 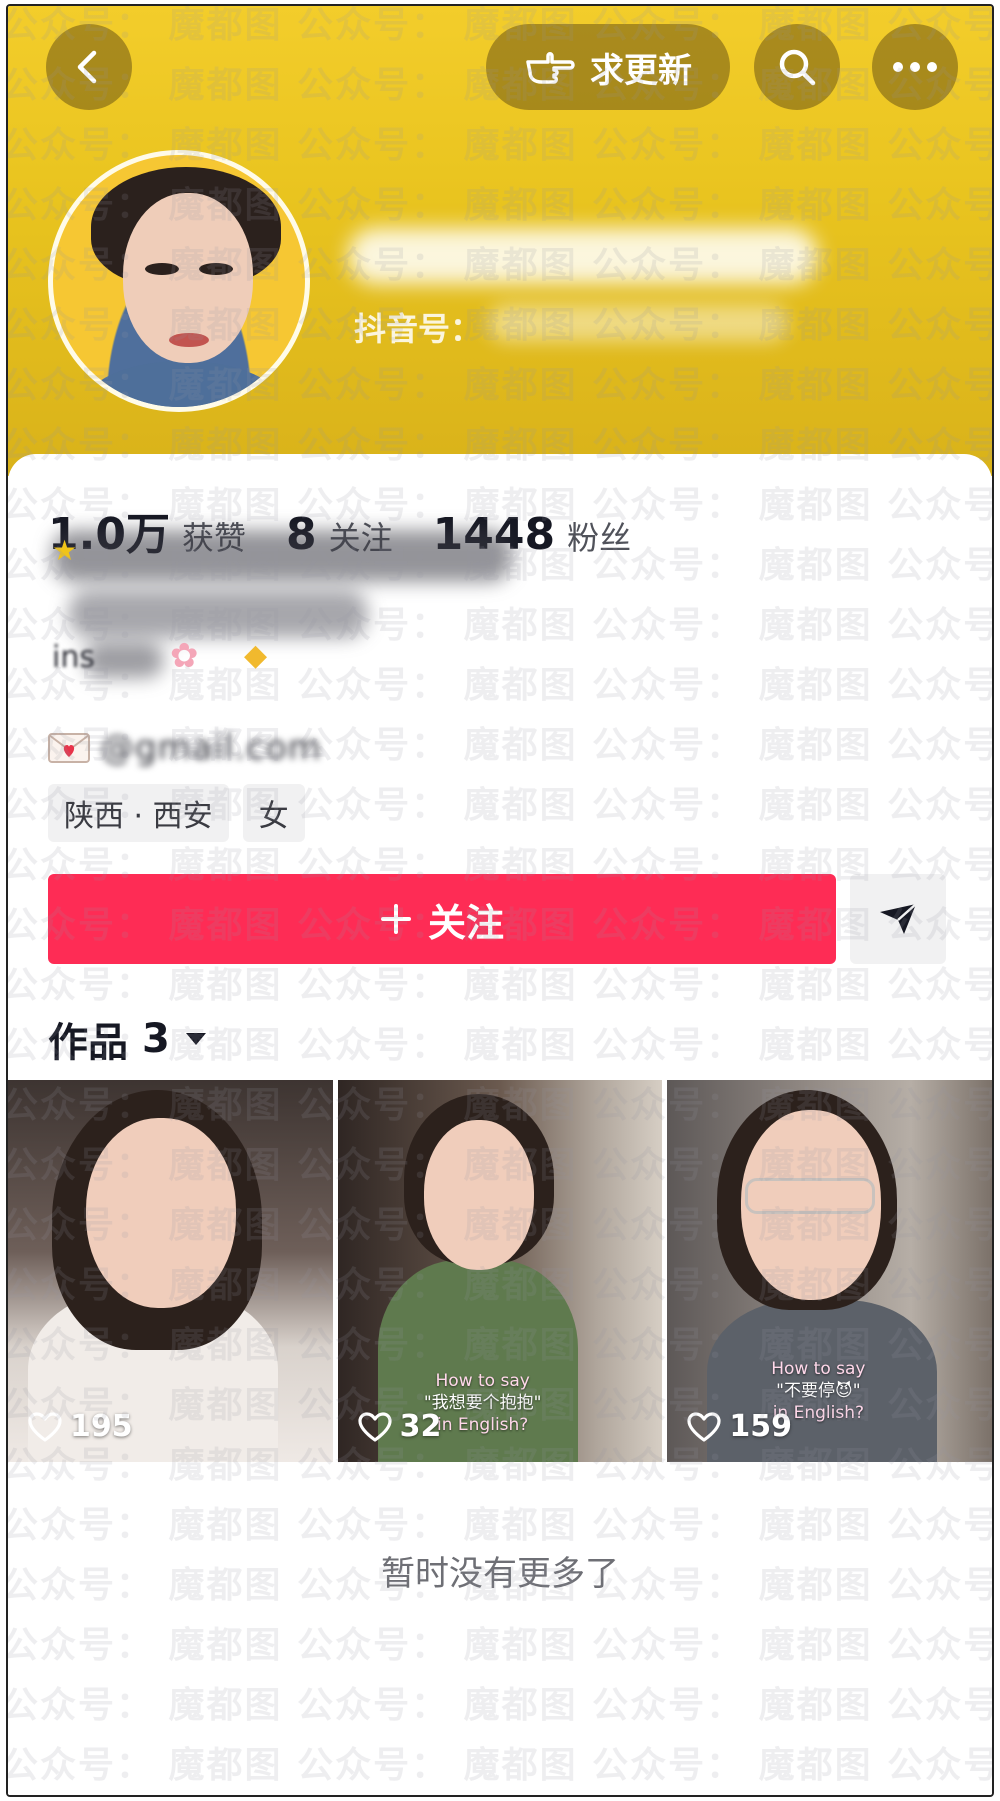 I want to click on follow-button: 关注, so click(x=442, y=919).